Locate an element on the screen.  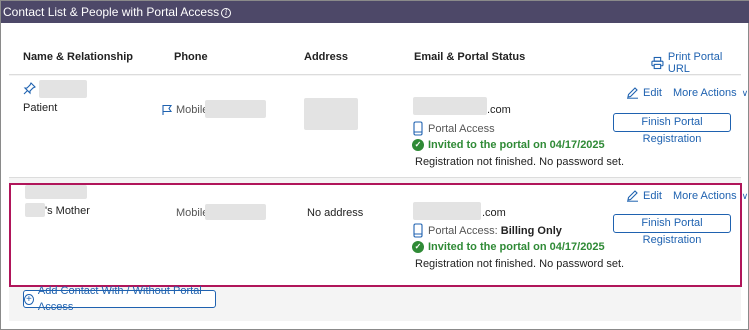
print-portal-url-link: Print Portal URL is located at coordinates (696, 63).